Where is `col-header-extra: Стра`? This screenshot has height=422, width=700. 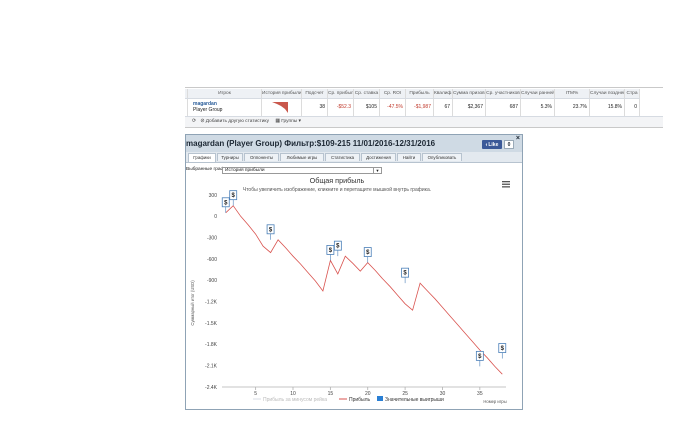 col-header-extra: Стра is located at coordinates (632, 93).